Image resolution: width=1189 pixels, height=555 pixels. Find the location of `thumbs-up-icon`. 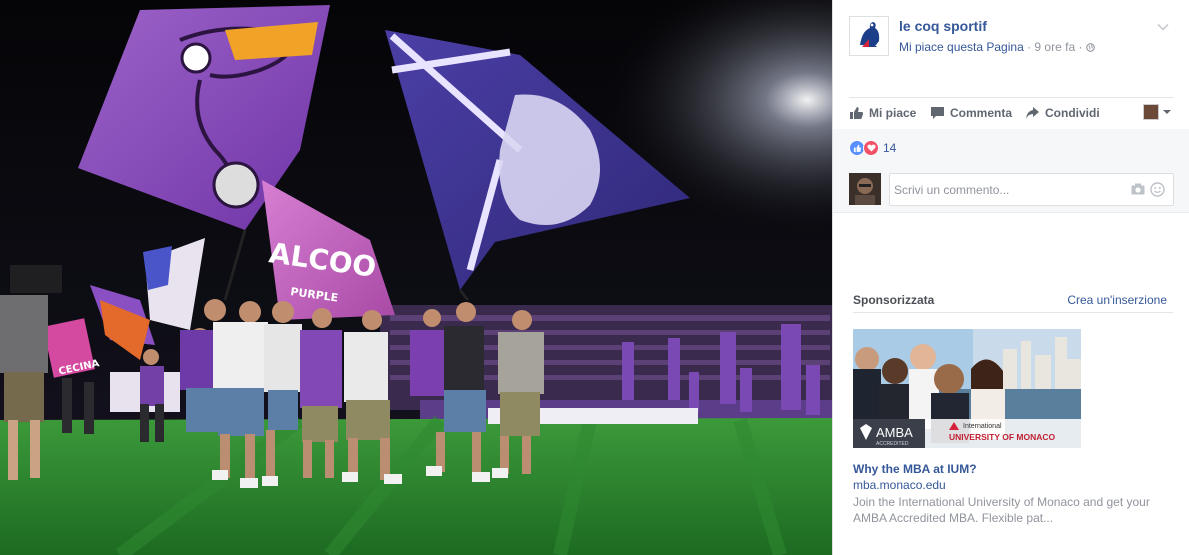

thumbs-up-icon is located at coordinates (857, 113).